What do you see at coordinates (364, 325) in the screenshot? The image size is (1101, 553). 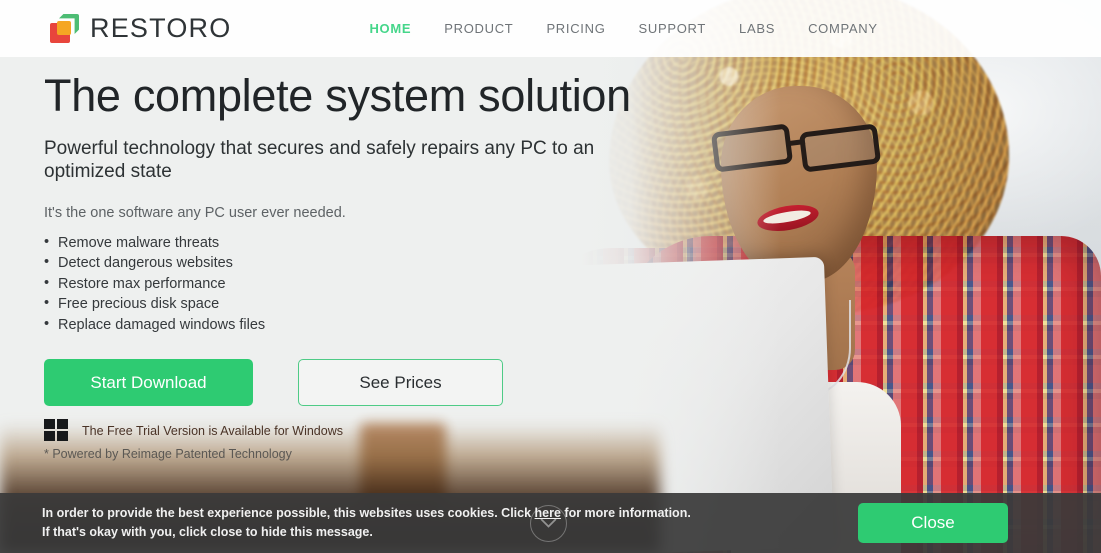 I see `list-item: Replace damaged windows files` at bounding box center [364, 325].